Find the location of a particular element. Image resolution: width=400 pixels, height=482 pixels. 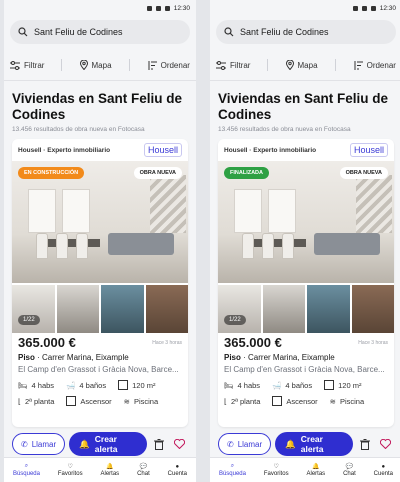

agent-label: Housell · Experto inmobiliario is located at coordinates (270, 150).